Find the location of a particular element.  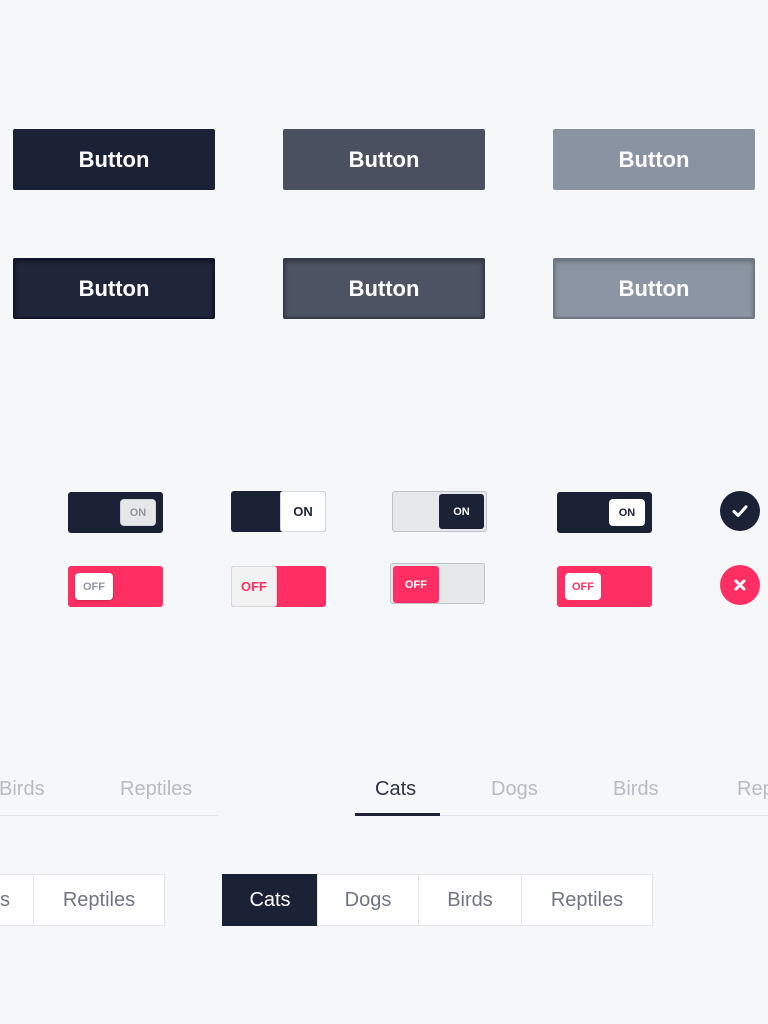

primary-gray-button: Button is located at coordinates (654, 159).